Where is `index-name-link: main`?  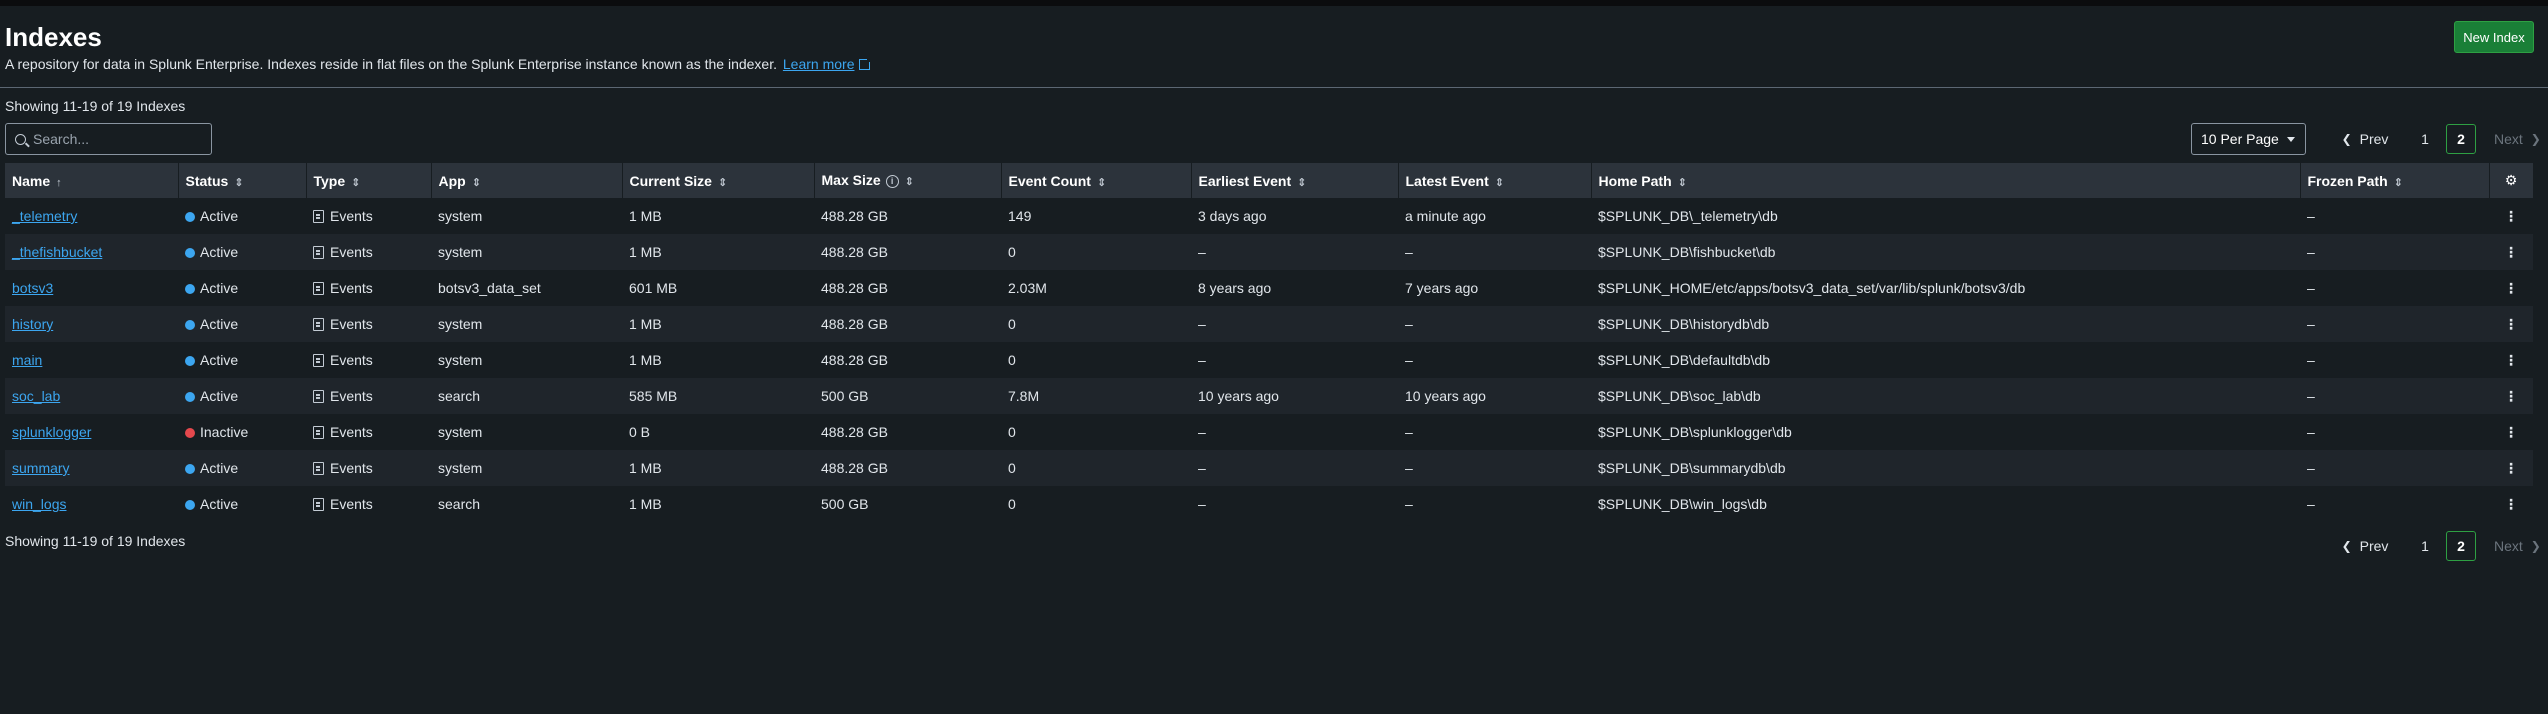 index-name-link: main is located at coordinates (27, 360).